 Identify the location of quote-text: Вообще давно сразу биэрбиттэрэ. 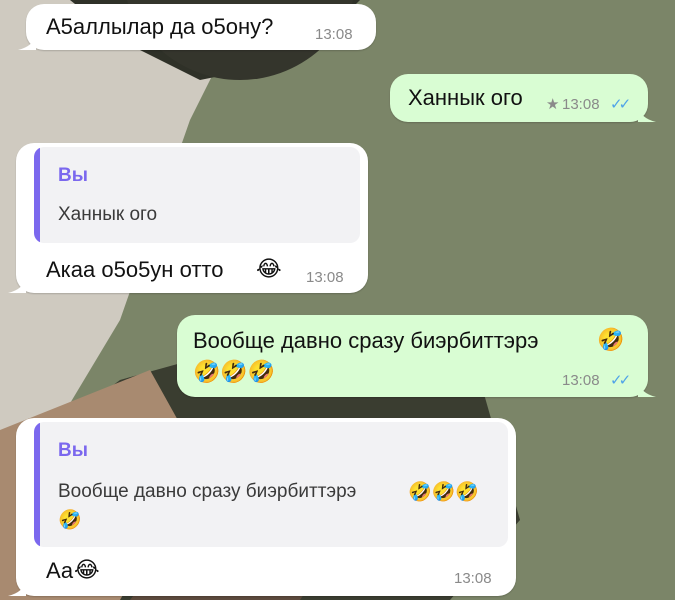
(207, 491).